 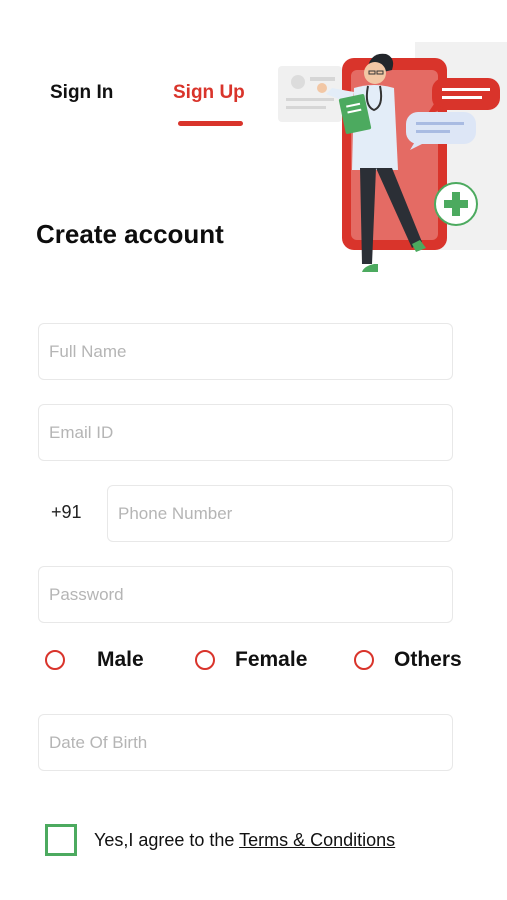 I want to click on terms-text: Yes,I agree to the Terms & Conditions, so click(x=244, y=840).